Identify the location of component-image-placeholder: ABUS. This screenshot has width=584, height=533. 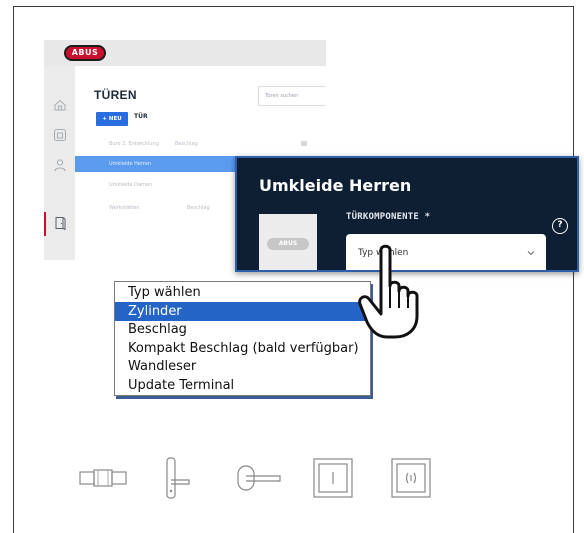
(288, 242).